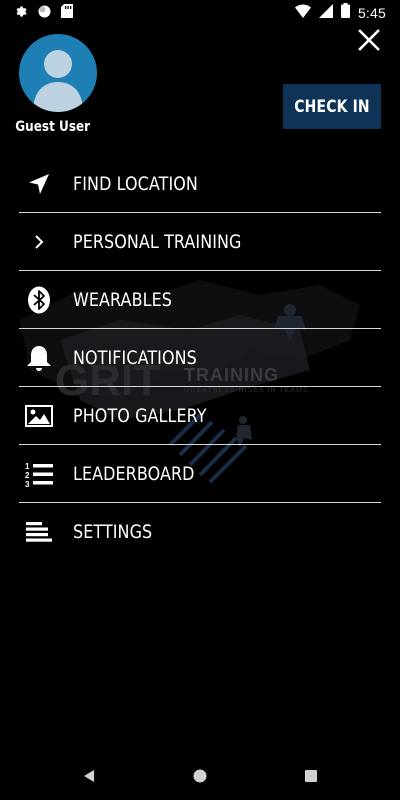  What do you see at coordinates (27, 466) in the screenshot?
I see `svg-text: 1` at bounding box center [27, 466].